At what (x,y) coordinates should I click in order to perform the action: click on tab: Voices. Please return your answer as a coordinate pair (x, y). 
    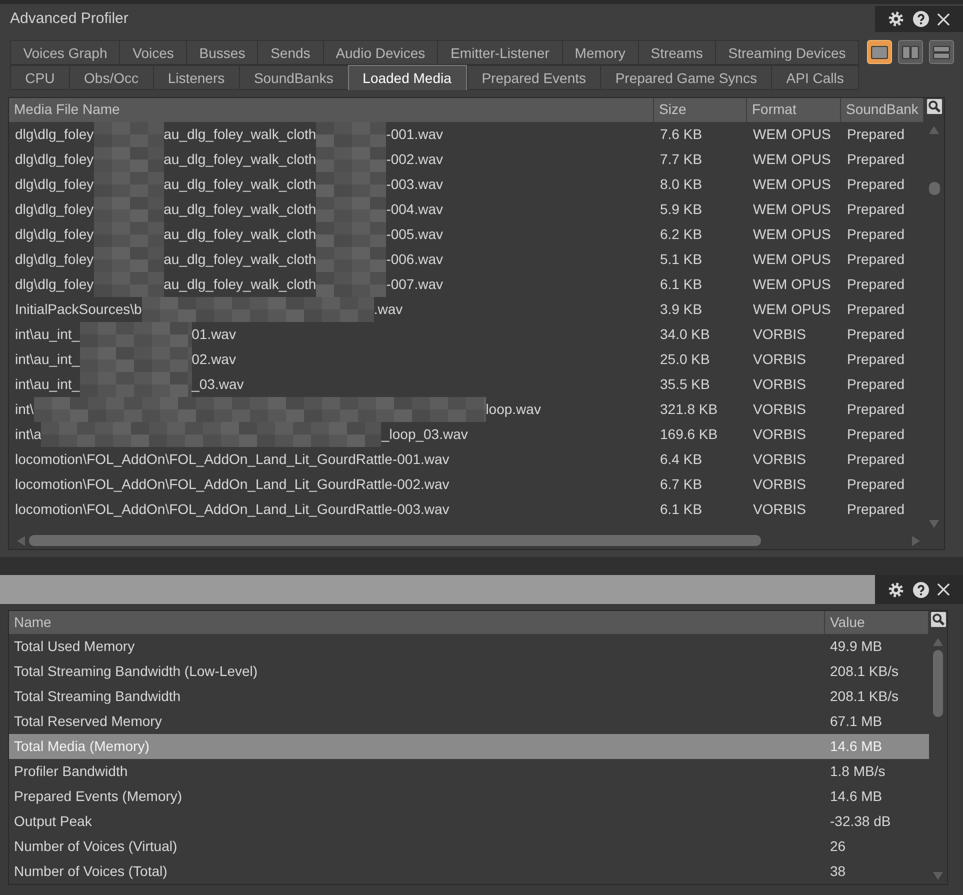
    Looking at the image, I should click on (152, 52).